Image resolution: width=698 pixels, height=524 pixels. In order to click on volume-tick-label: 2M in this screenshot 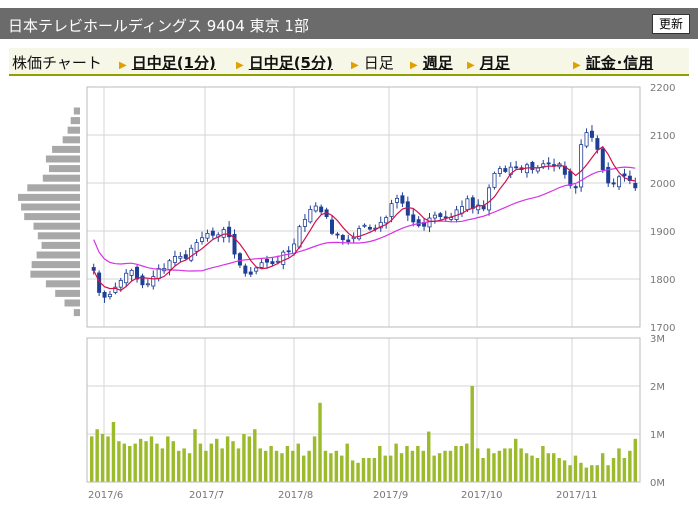, I will do `click(657, 387)`.